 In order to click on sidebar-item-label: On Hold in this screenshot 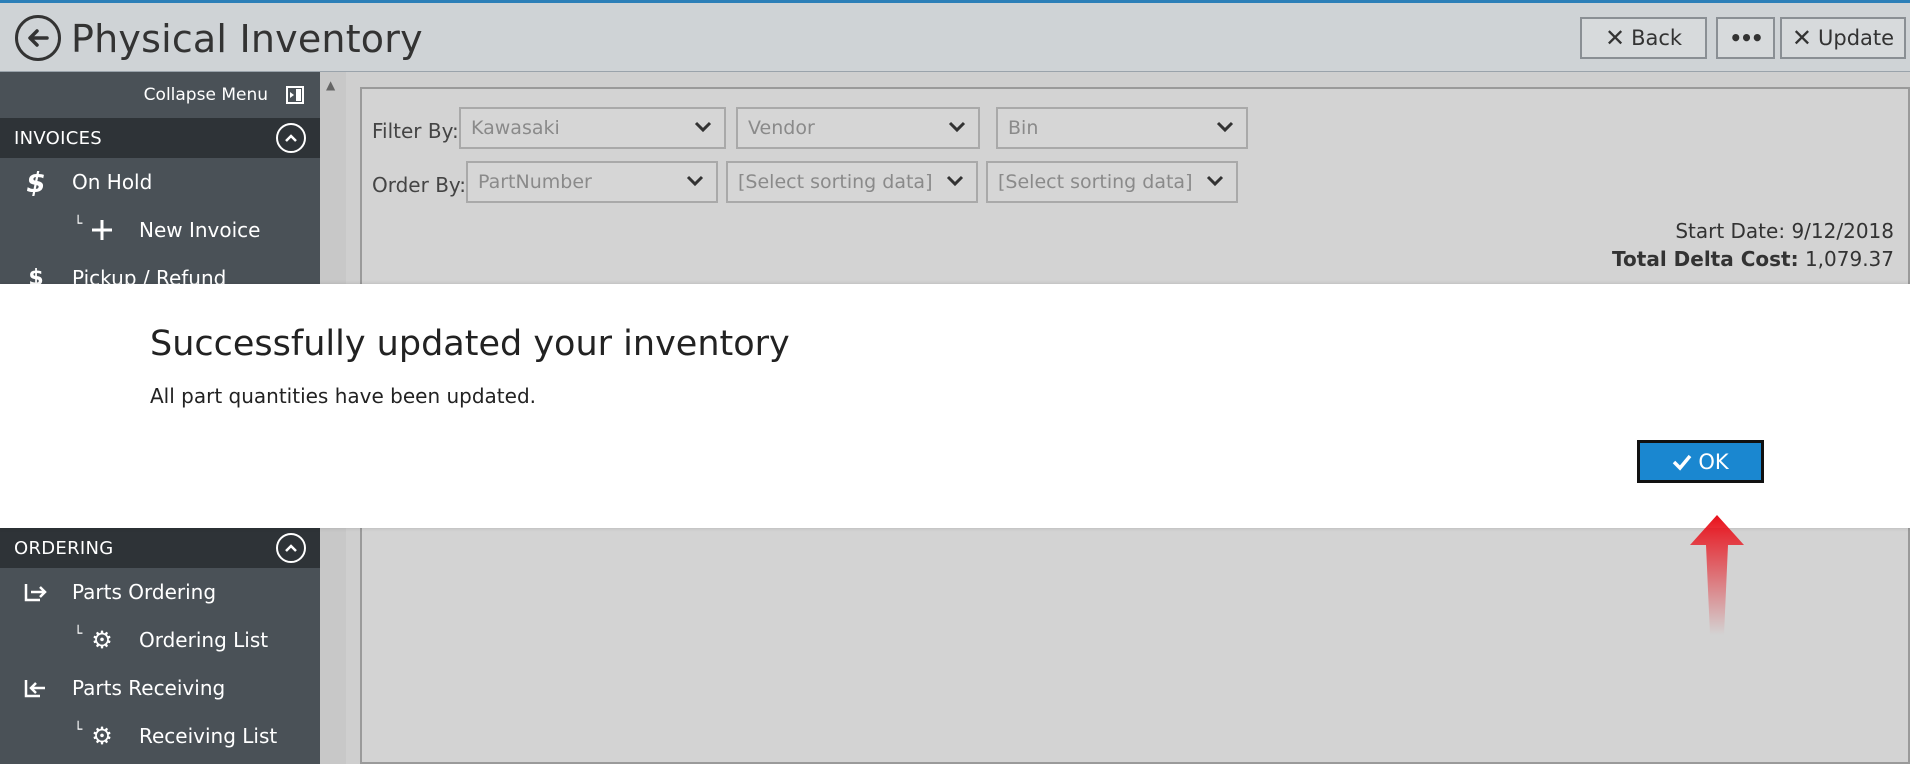, I will do `click(112, 182)`.